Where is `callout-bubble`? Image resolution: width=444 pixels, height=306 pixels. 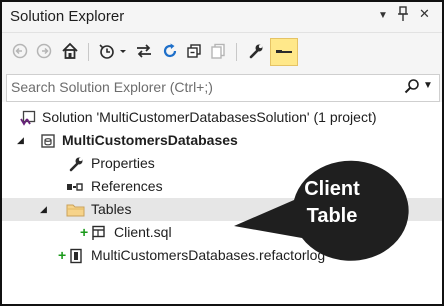
callout-bubble is located at coordinates (321, 210).